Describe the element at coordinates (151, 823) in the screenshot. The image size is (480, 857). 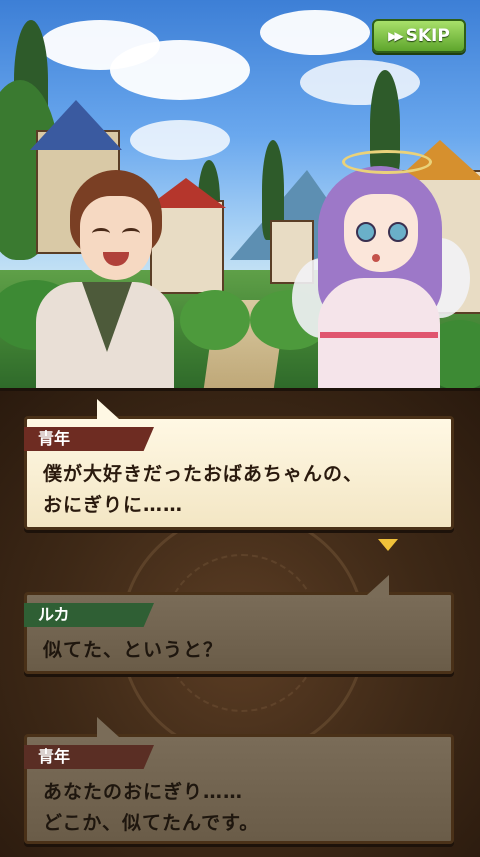
I see `dialogue-line: どこか、似てたんです。` at that location.